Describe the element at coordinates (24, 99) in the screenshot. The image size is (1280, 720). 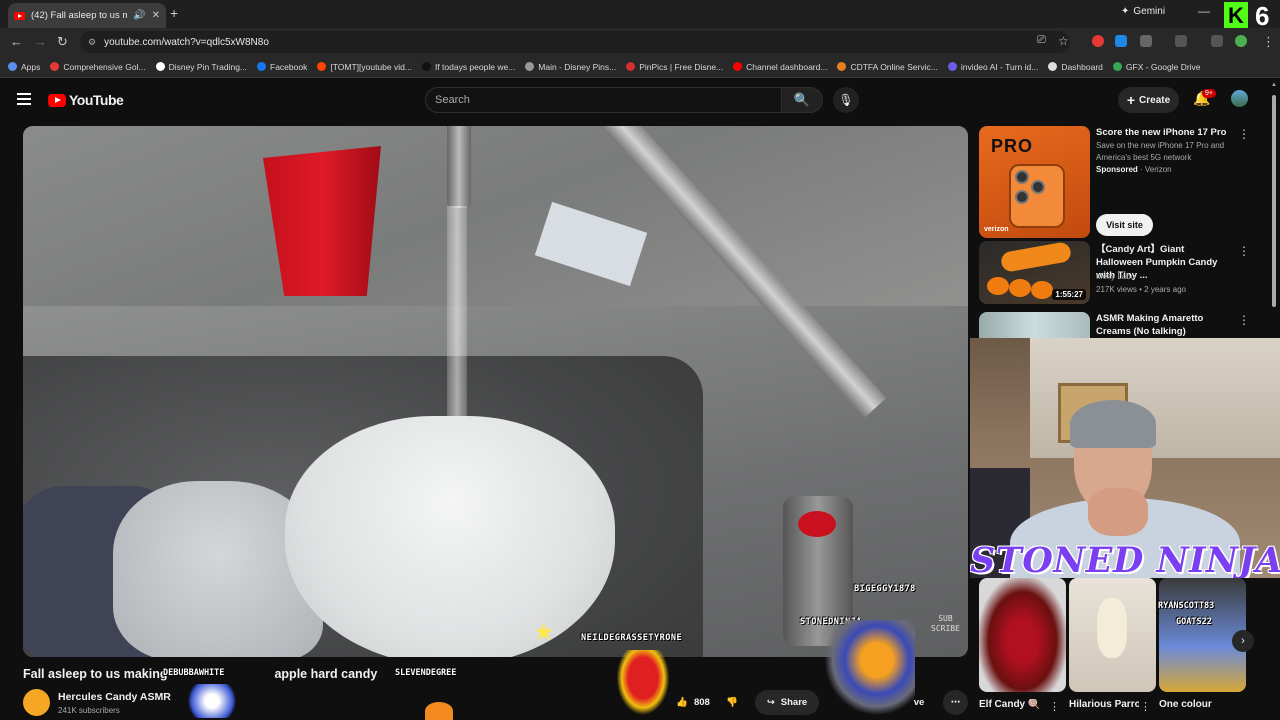
I see `hamburger-menu-icon` at that location.